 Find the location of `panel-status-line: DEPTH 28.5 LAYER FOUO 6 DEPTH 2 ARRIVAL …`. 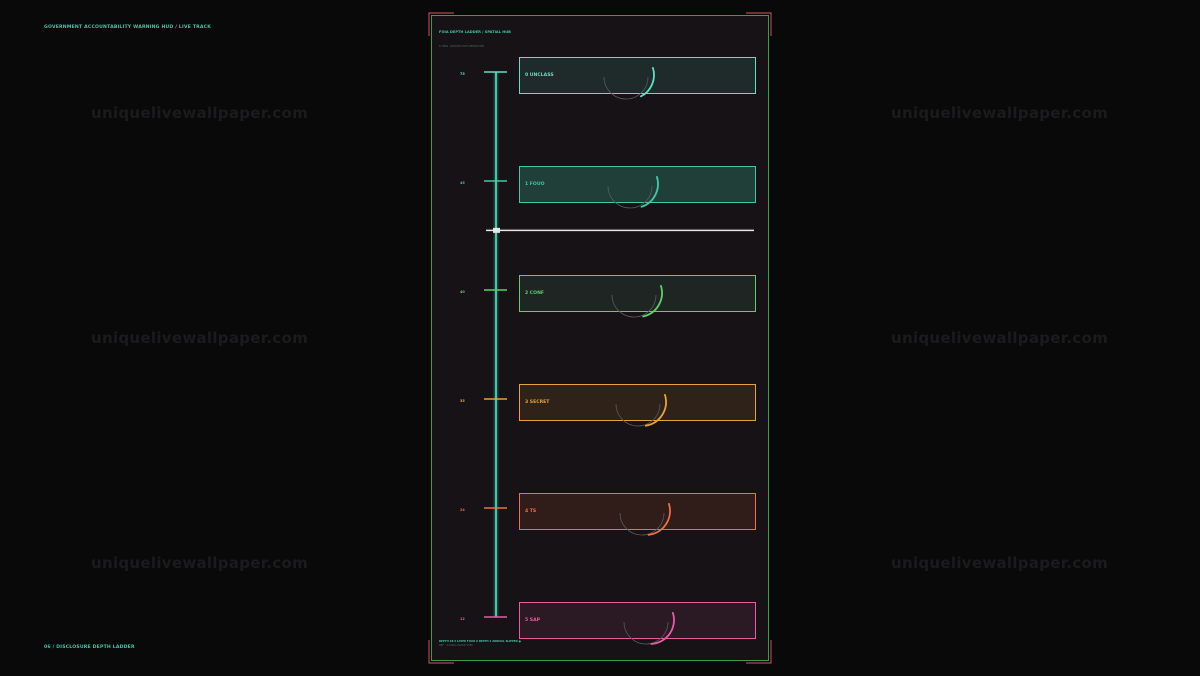

panel-status-line: DEPTH 28.5 LAYER FOUO 6 DEPTH 2 ARRIVAL … is located at coordinates (480, 641).